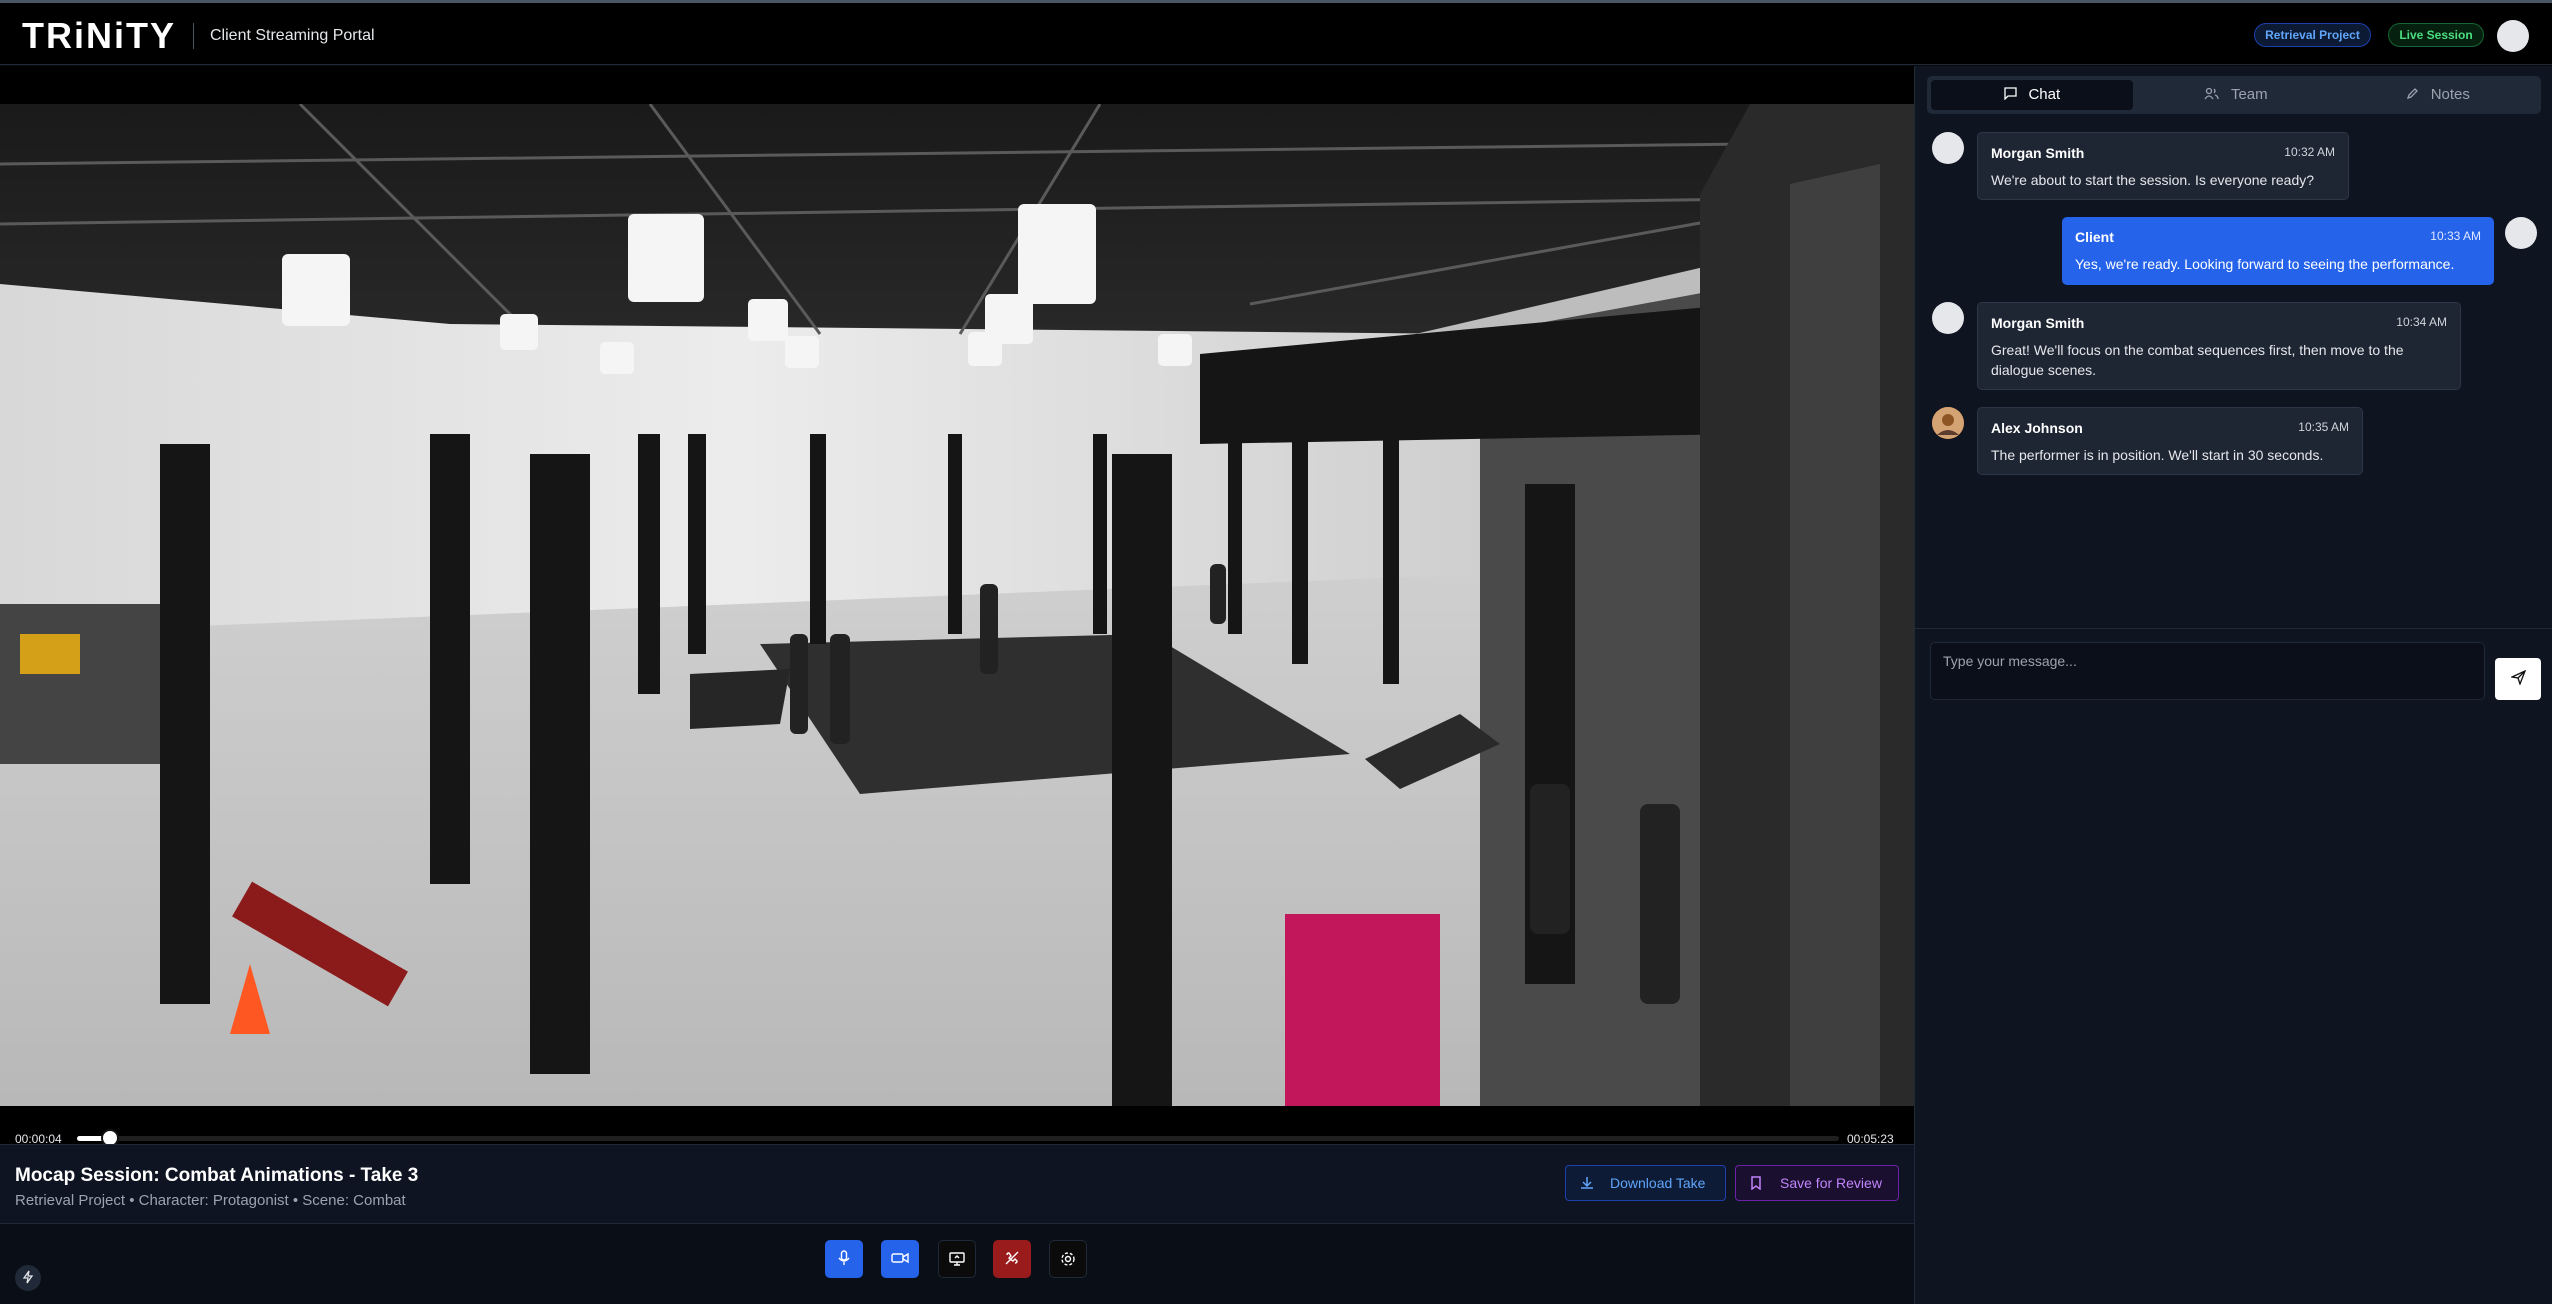 Image resolution: width=2552 pixels, height=1304 pixels. I want to click on message-time: 10:34 AM, so click(2421, 322).